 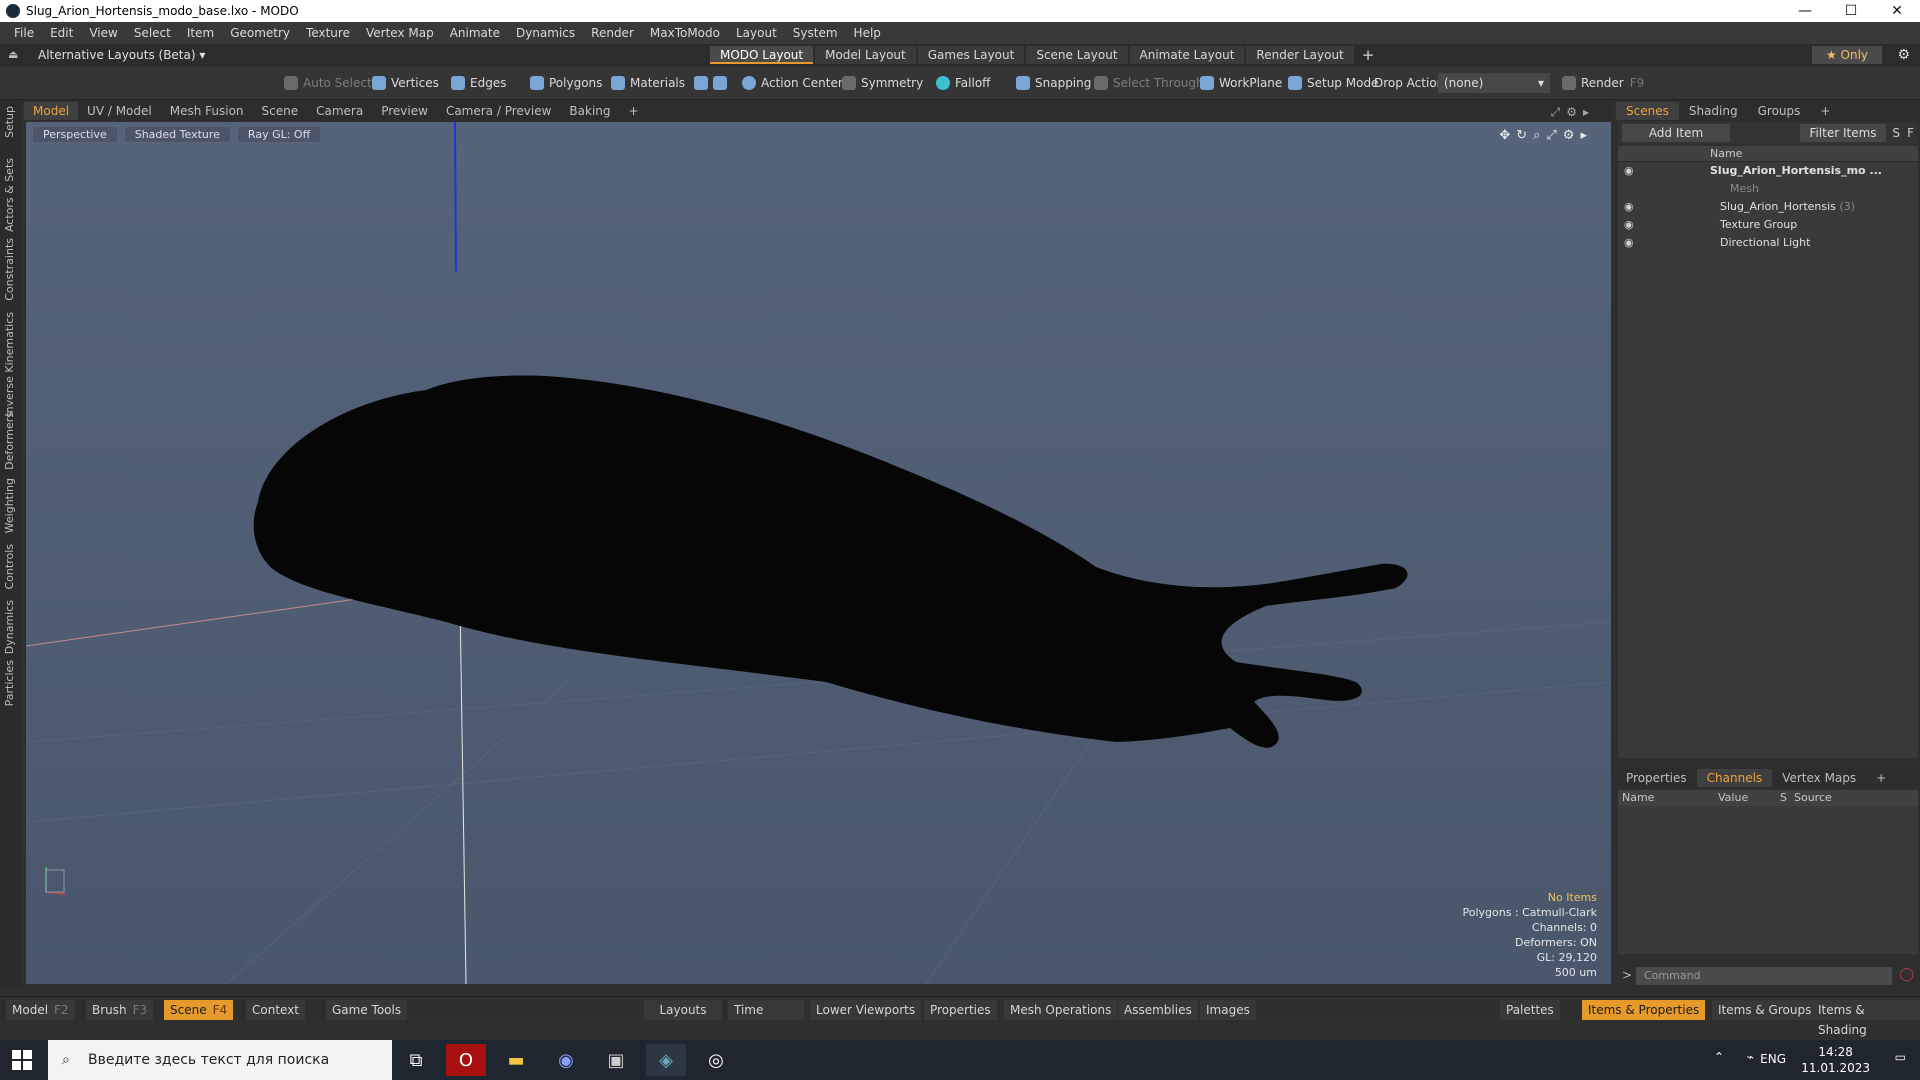 I want to click on collapse-icon: ⏏, so click(x=14, y=54).